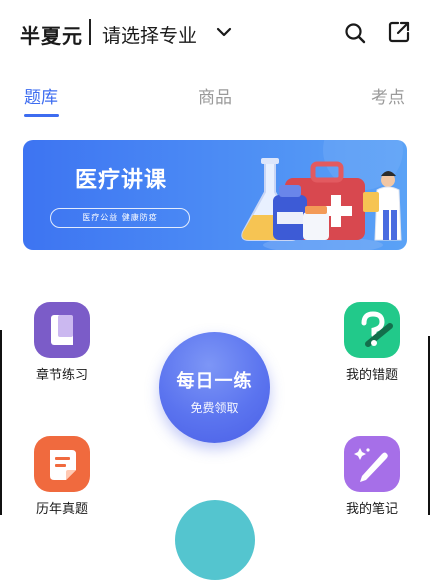 The width and height of the screenshot is (431, 580). I want to click on banner-subtitle: 医疗公益 健康防疫, so click(120, 218).